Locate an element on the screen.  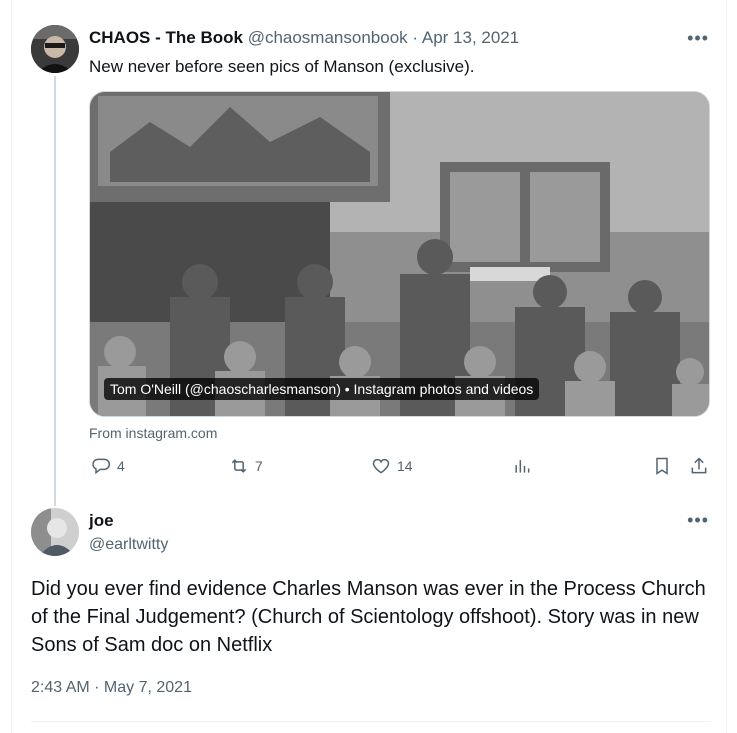
bookmark-icon is located at coordinates (662, 466).